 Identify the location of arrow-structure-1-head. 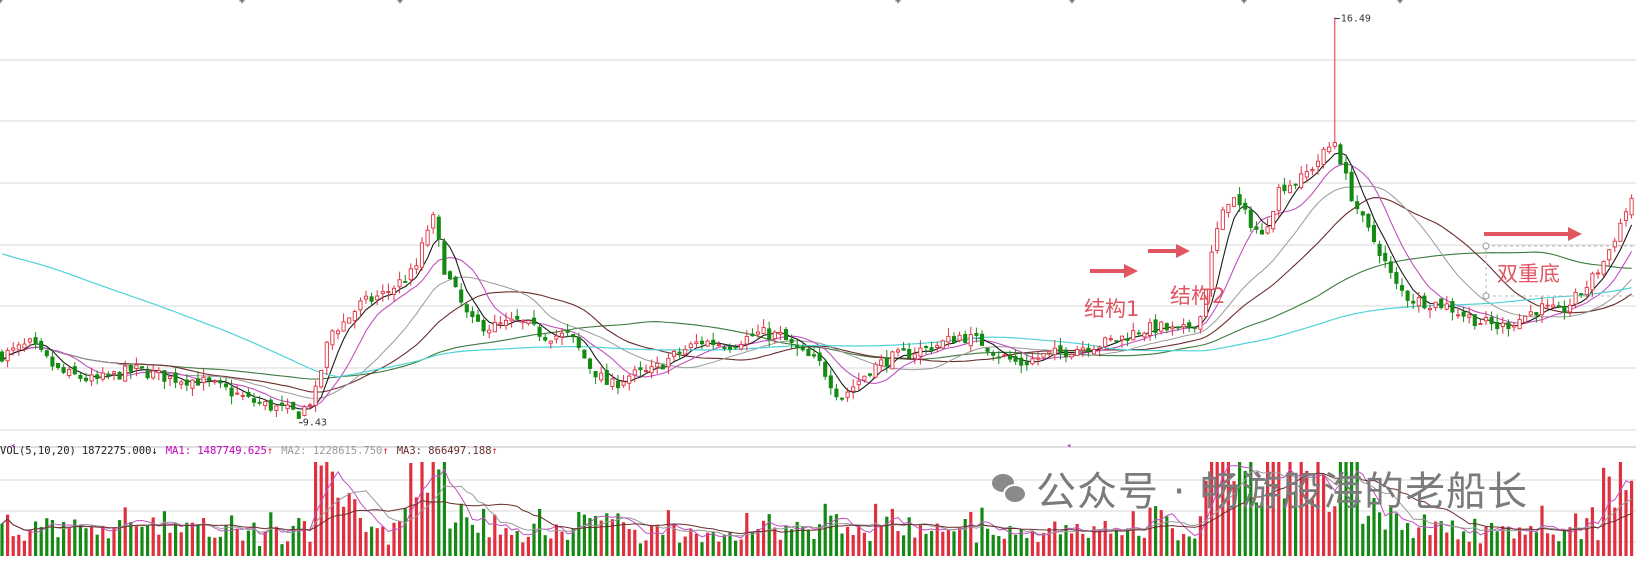
(1131, 271).